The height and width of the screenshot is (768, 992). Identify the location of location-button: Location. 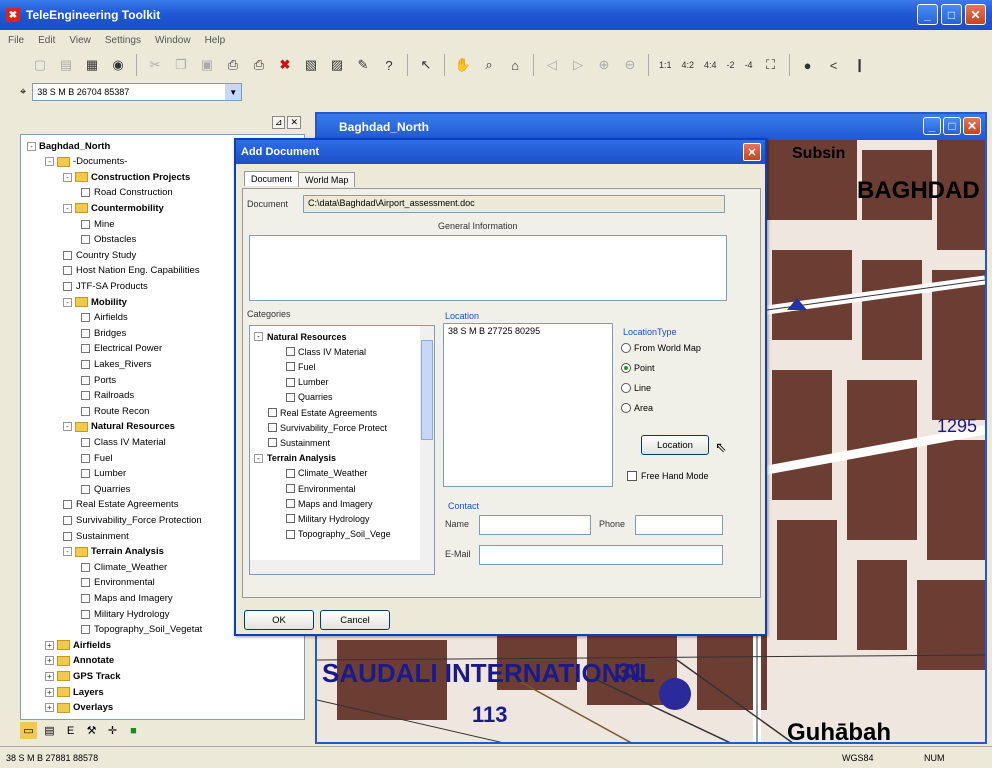
(675, 445).